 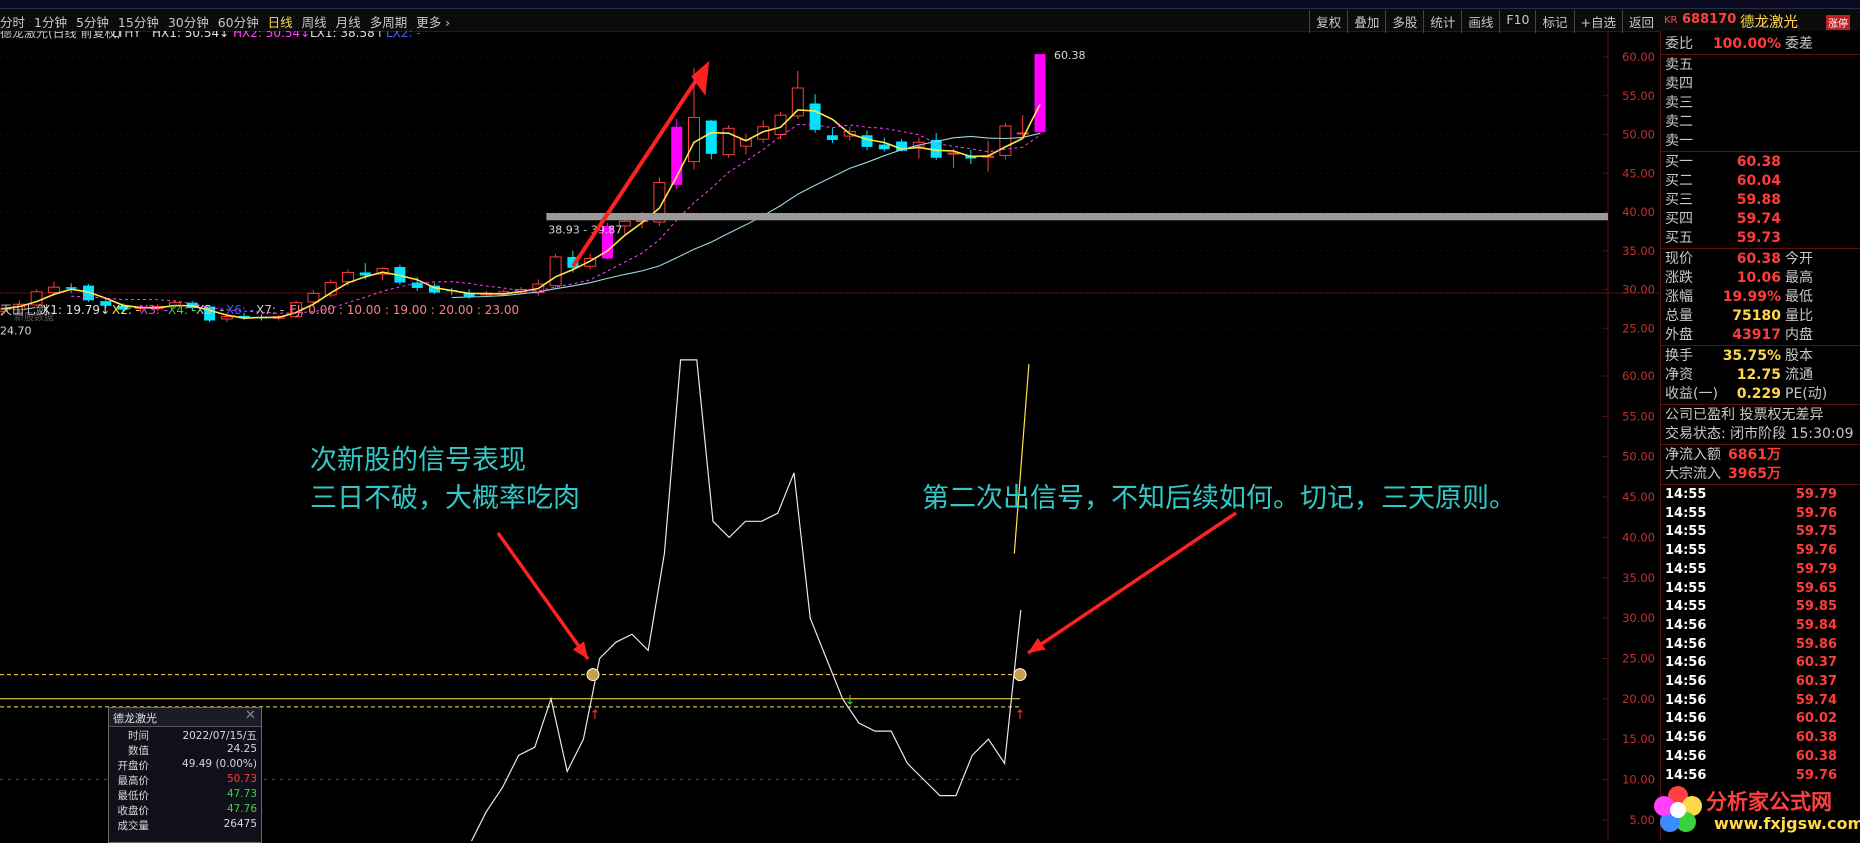 I want to click on fin-row-c2: 0.229, so click(x=1758, y=394).